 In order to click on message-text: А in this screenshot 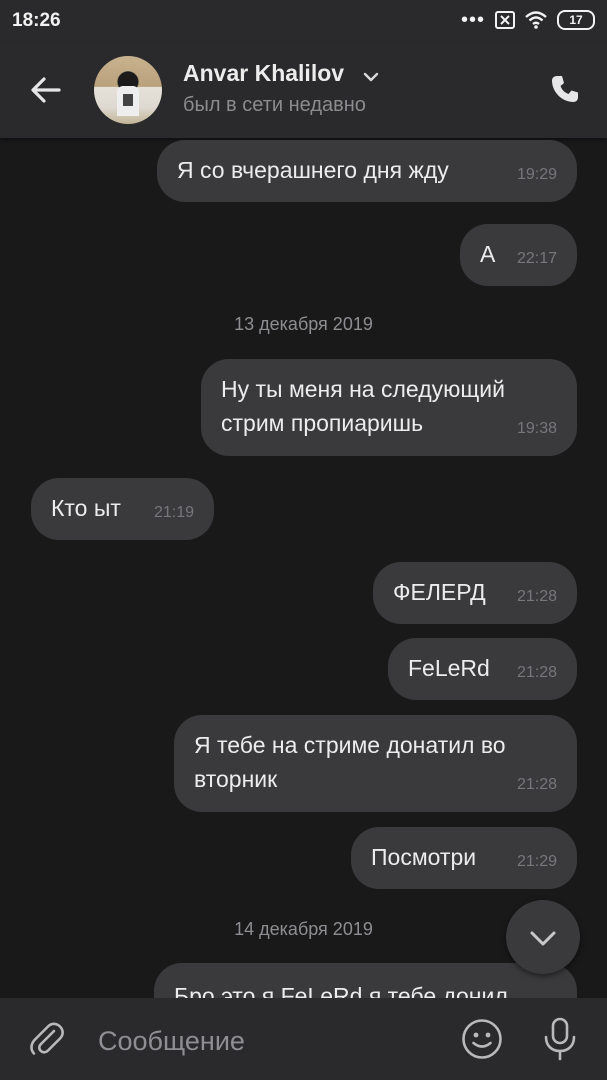, I will do `click(488, 254)`.